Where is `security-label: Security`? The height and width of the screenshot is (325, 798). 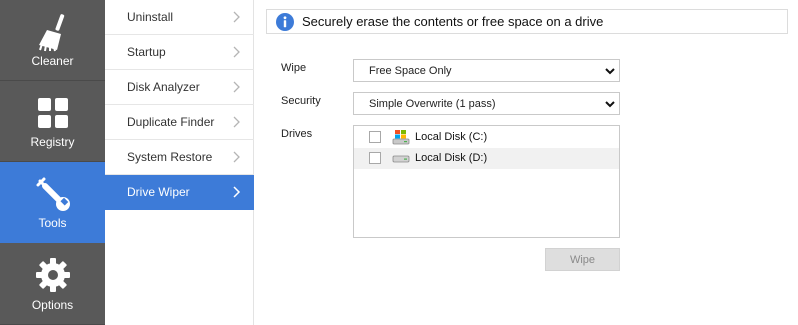 security-label: Security is located at coordinates (301, 101).